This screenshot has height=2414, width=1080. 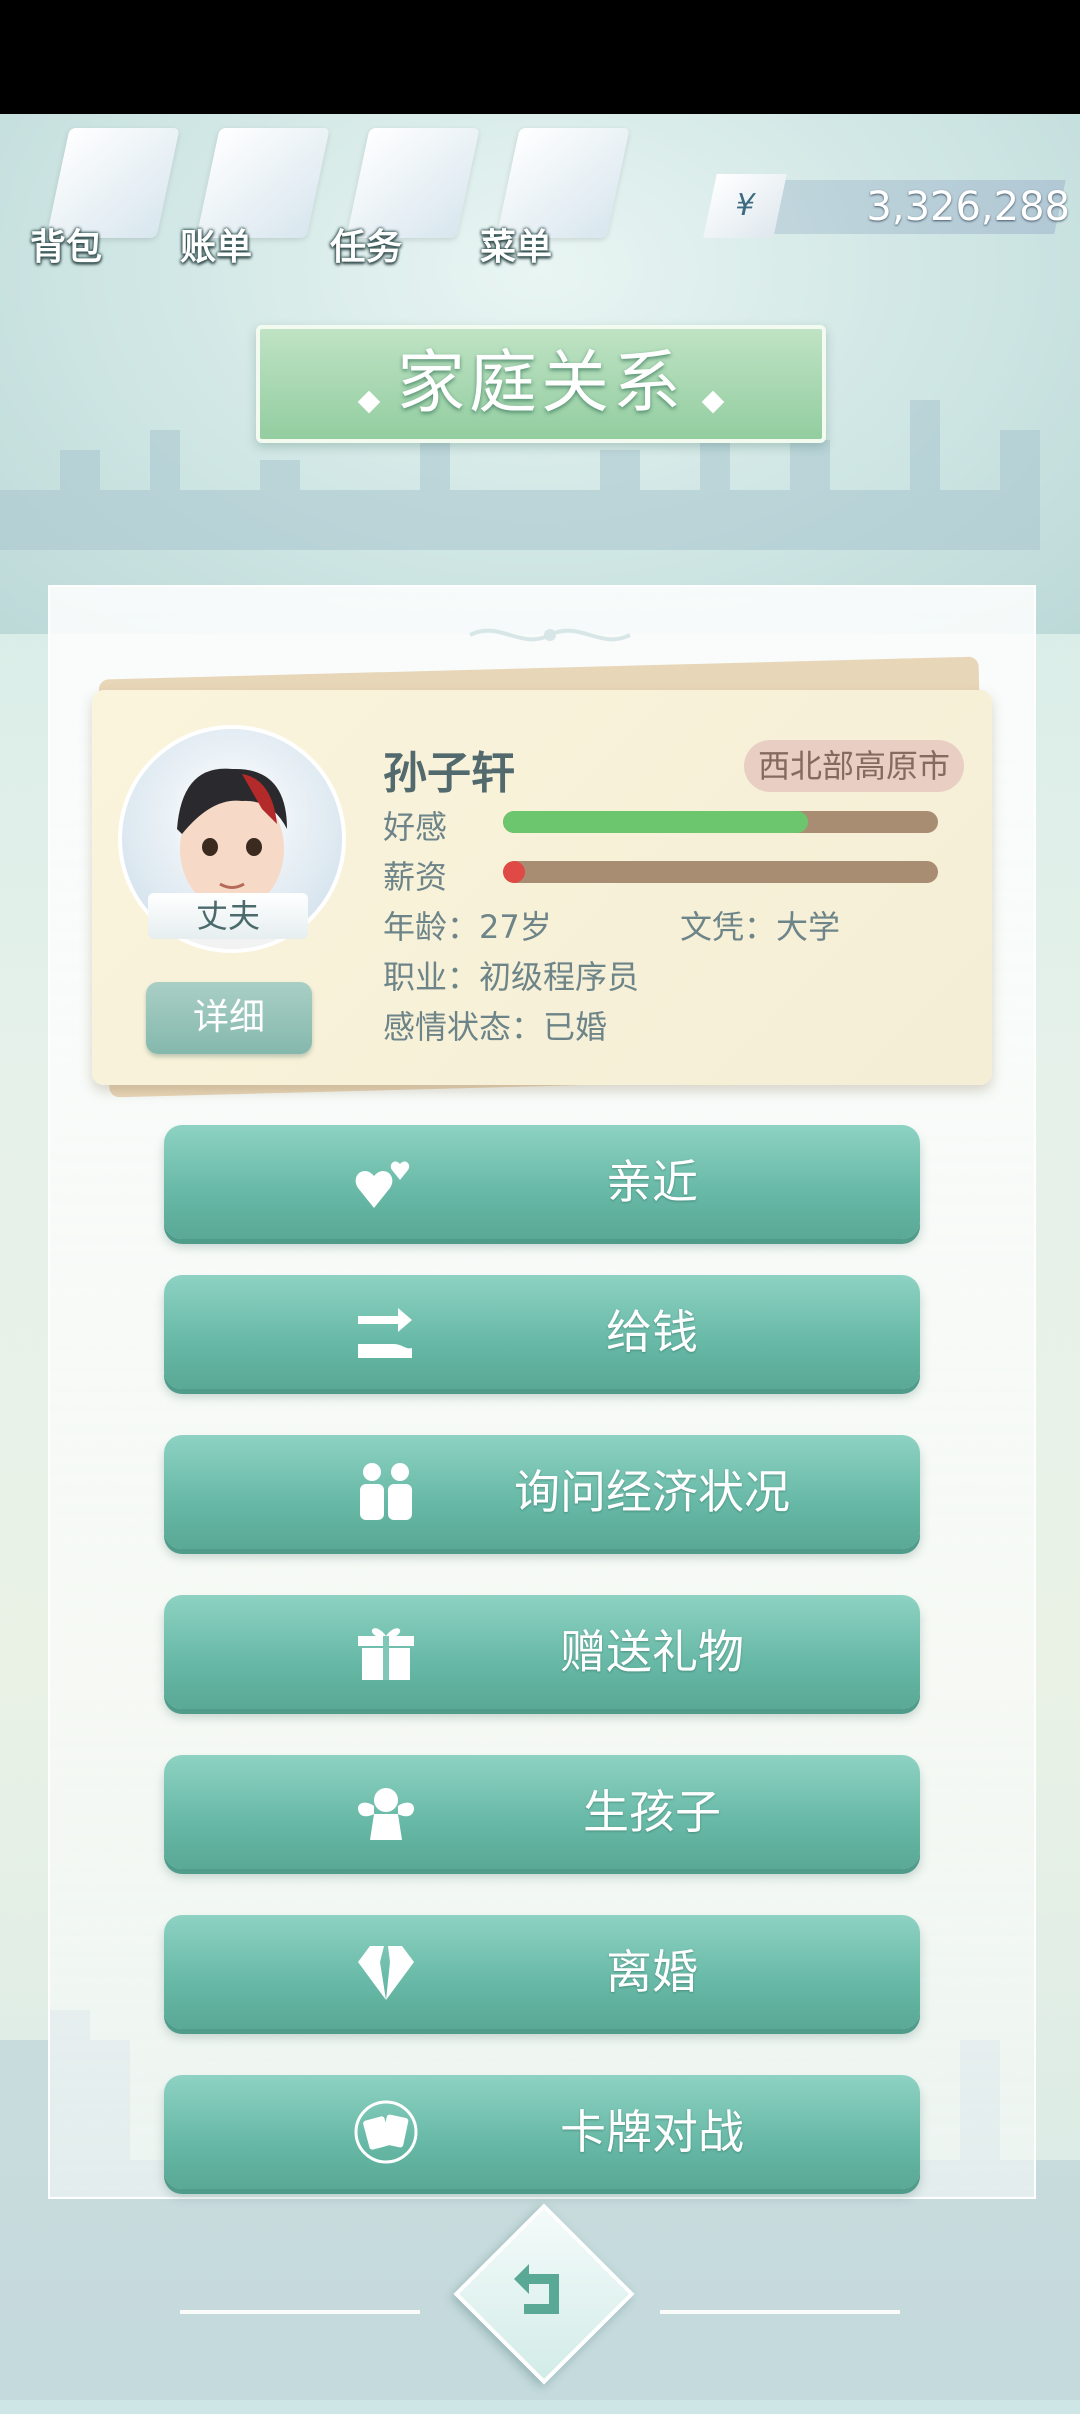 I want to click on give-money-icon, so click(x=385, y=1333).